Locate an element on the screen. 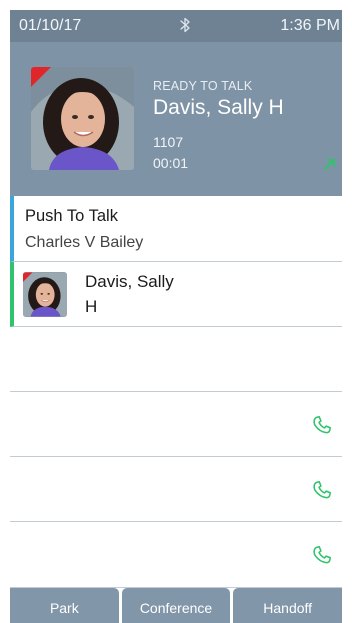 The height and width of the screenshot is (623, 352). caller-avatar is located at coordinates (82, 118).